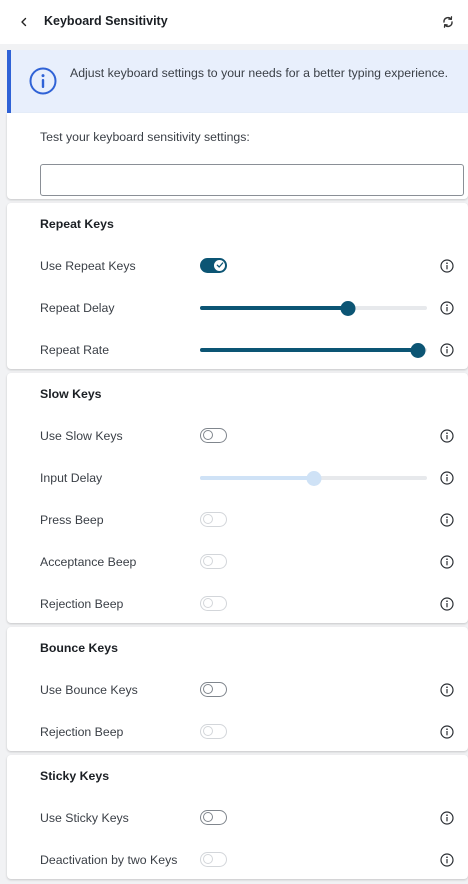 The height and width of the screenshot is (884, 468). I want to click on info-button-acceptance-beep, so click(447, 562).